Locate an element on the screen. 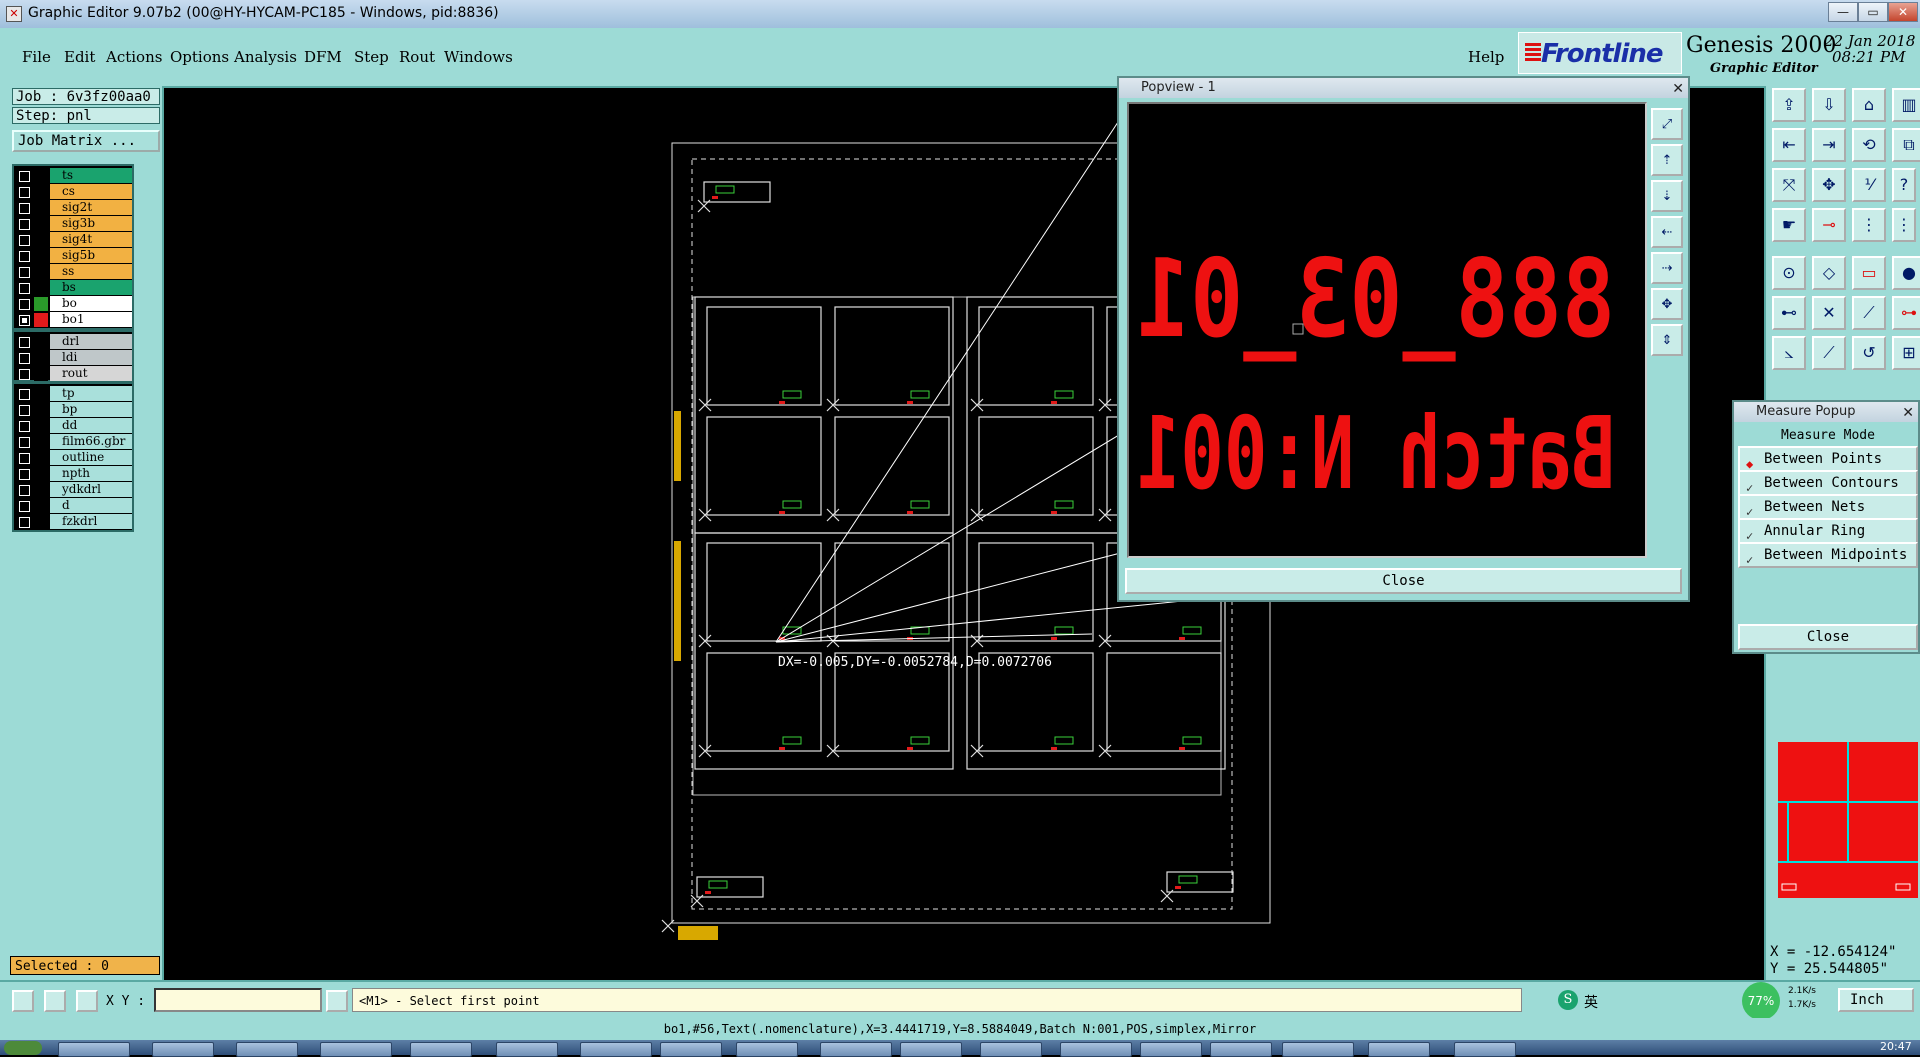 The width and height of the screenshot is (1920, 1057). layer-name: bo1 is located at coordinates (91, 319).